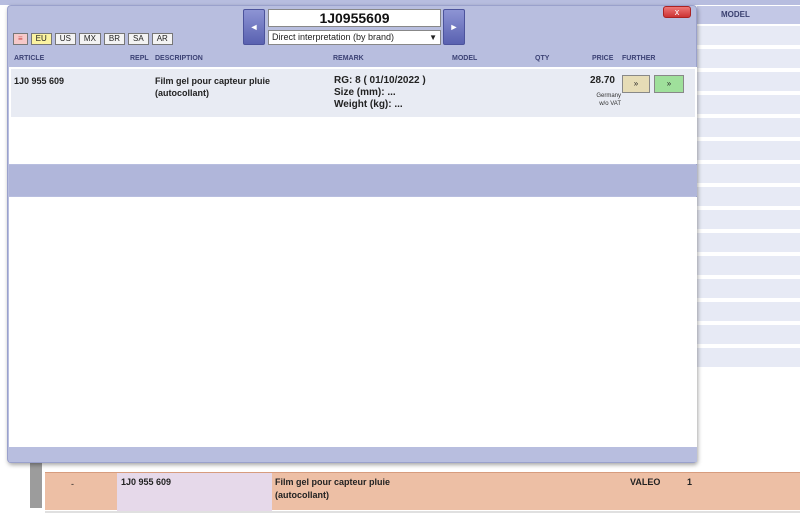 The image size is (800, 515). I want to click on background-left-strip, so click(36, 485).